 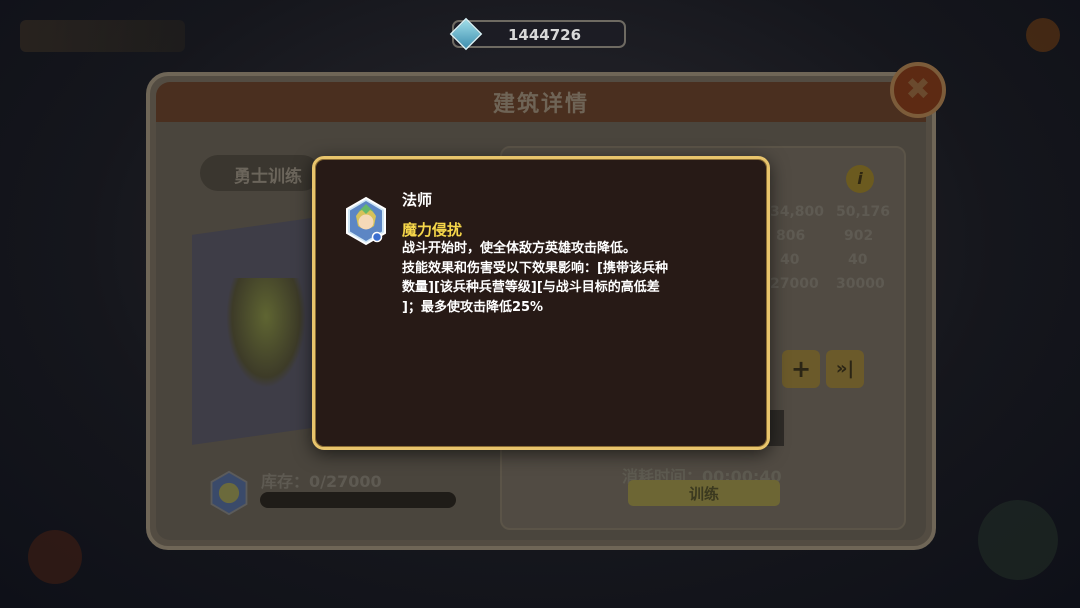 I want to click on stat-next-4: 30000, so click(x=860, y=284).